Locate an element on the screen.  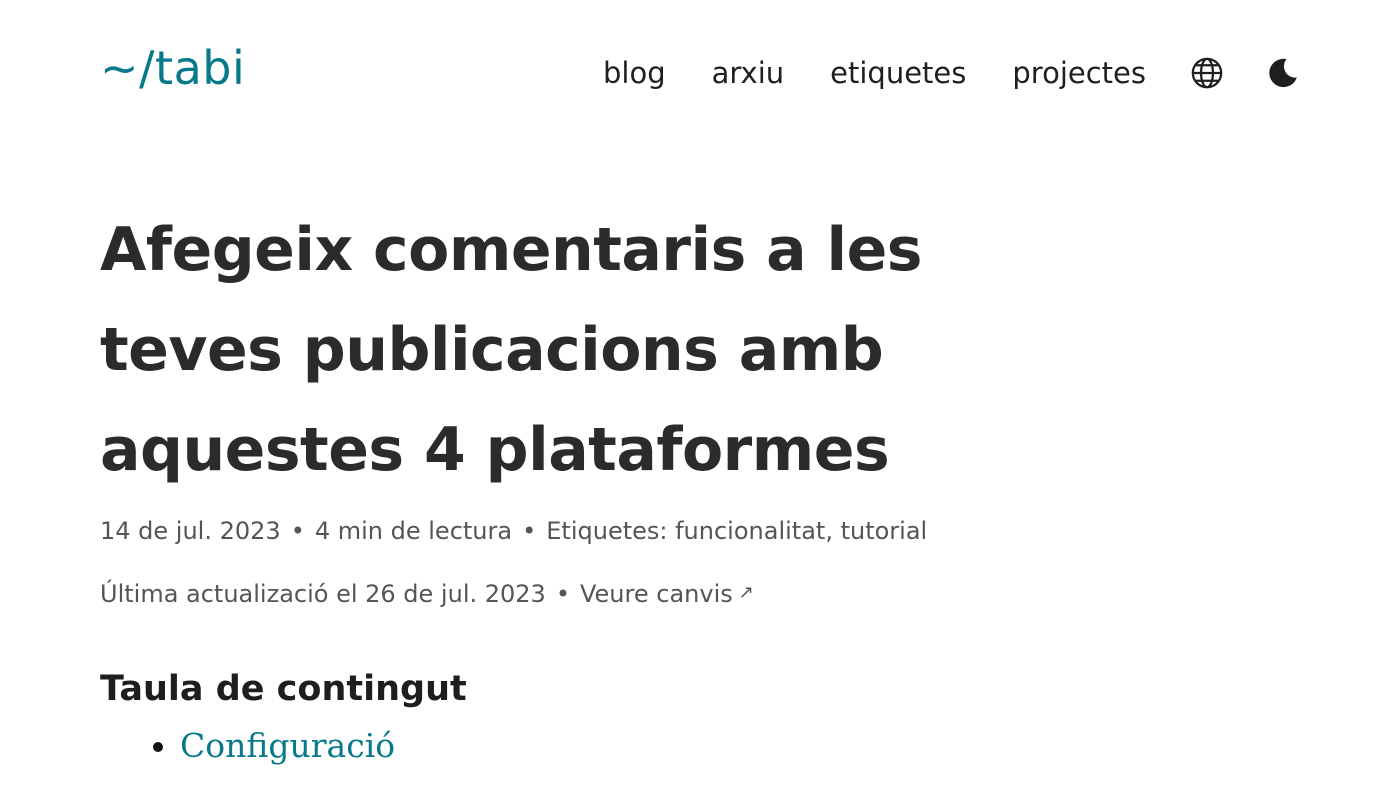
language-switcher-button is located at coordinates (1207, 73).